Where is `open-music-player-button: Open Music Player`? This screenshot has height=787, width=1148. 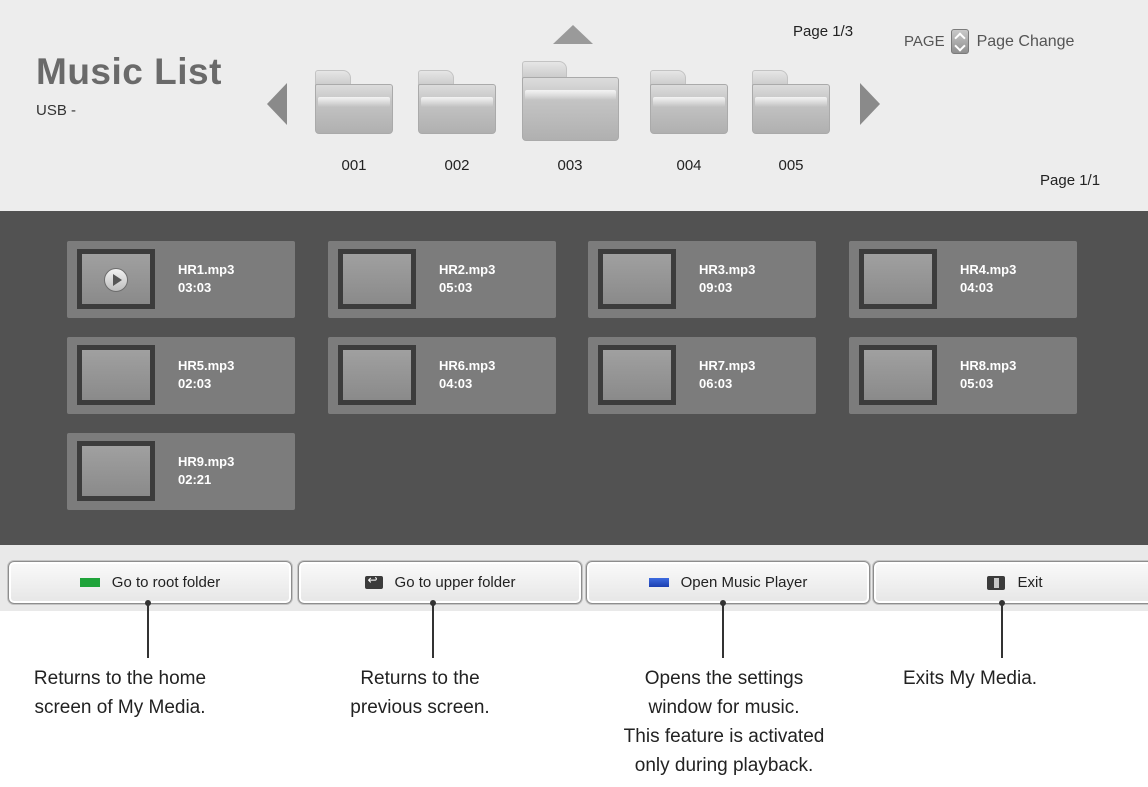 open-music-player-button: Open Music Player is located at coordinates (728, 582).